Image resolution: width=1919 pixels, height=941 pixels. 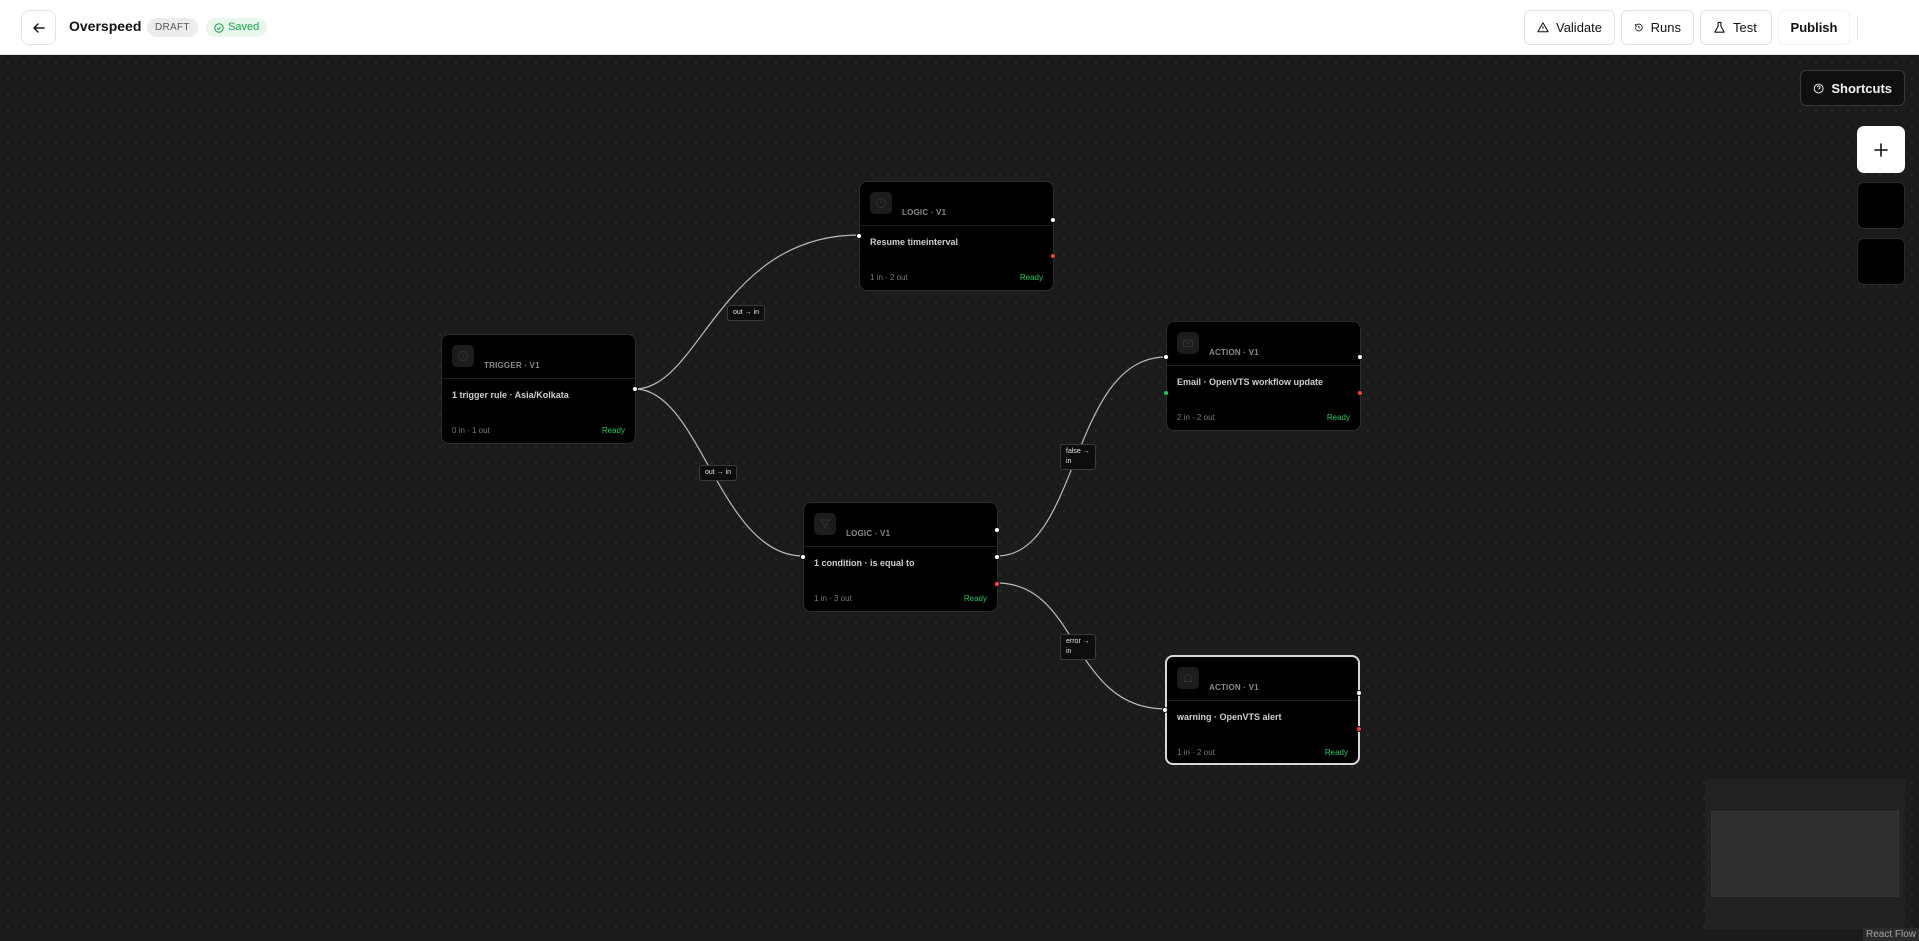 What do you see at coordinates (1078, 457) in the screenshot?
I see `edge-label-false-in: false → in` at bounding box center [1078, 457].